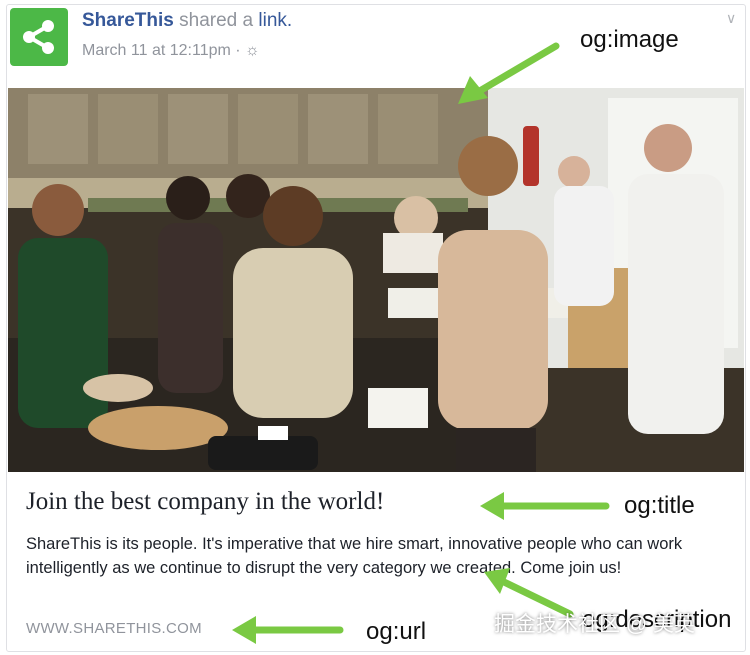 The height and width of the screenshot is (655, 750). What do you see at coordinates (396, 631) in the screenshot?
I see `og-url-label: og:url` at bounding box center [396, 631].